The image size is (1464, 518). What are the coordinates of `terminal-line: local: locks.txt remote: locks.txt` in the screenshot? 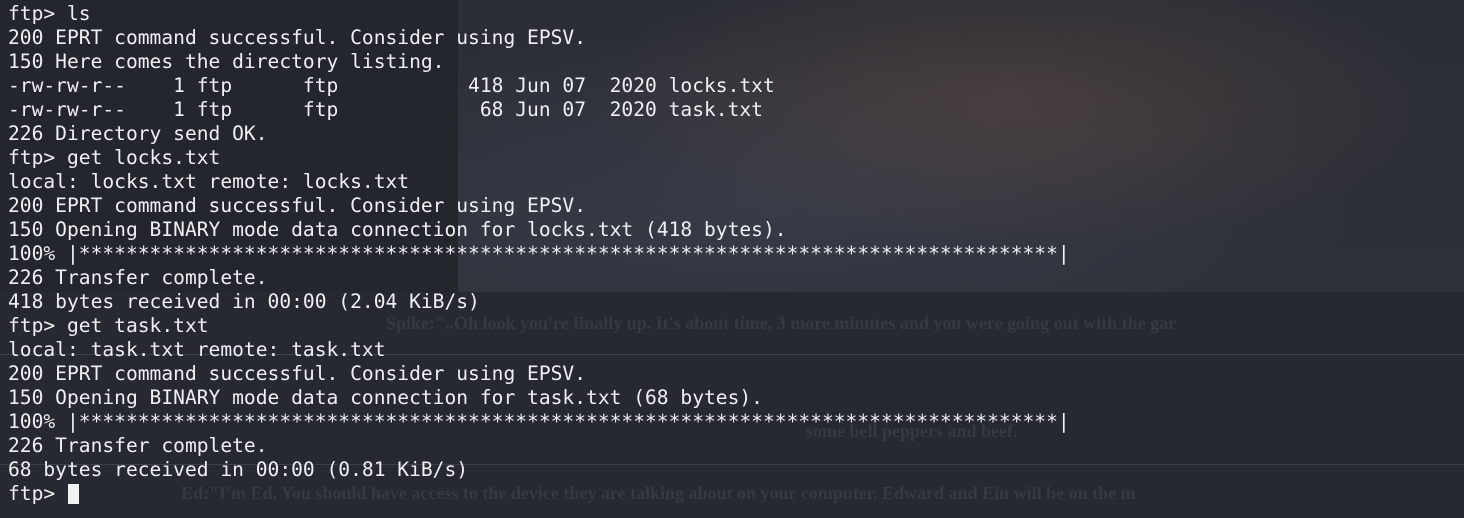 It's located at (209, 181).